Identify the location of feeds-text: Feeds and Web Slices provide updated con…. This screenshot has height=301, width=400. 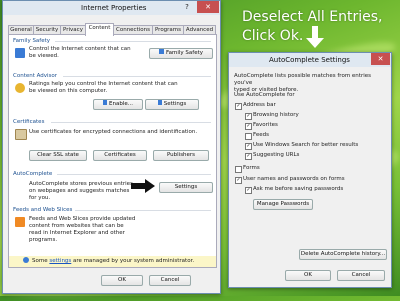
(89, 230).